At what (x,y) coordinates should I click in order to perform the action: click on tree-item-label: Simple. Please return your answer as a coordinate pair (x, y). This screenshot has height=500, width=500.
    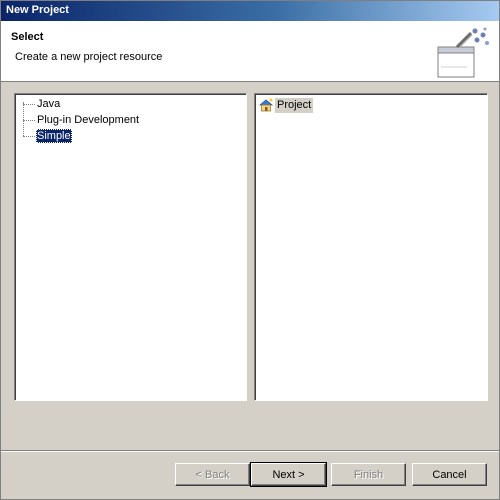
    Looking at the image, I should click on (54, 136).